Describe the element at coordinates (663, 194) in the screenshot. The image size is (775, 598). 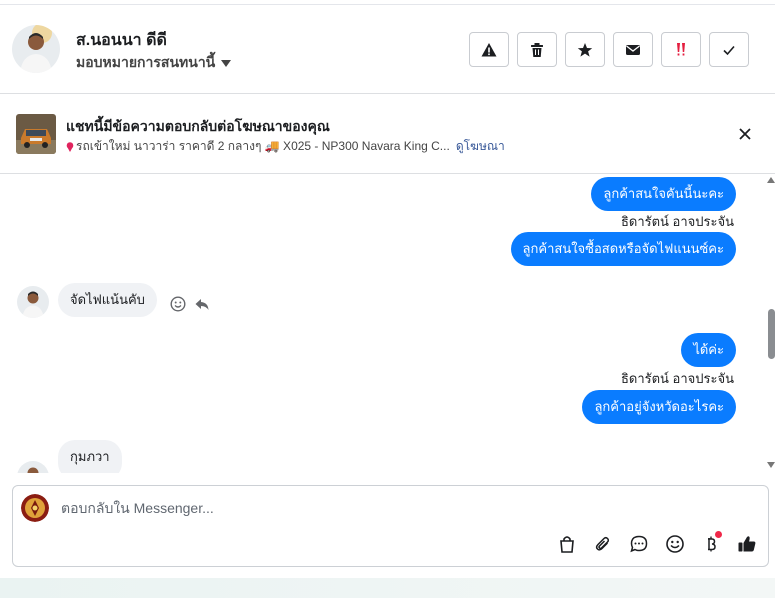
I see `message-bubble-outgoing: ลูกค้าสนใจคันนี้นะคะ` at that location.